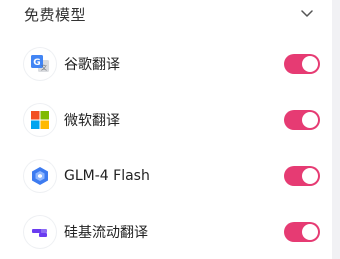 The width and height of the screenshot is (340, 259). What do you see at coordinates (44, 68) in the screenshot?
I see `svg-text: 文` at bounding box center [44, 68].